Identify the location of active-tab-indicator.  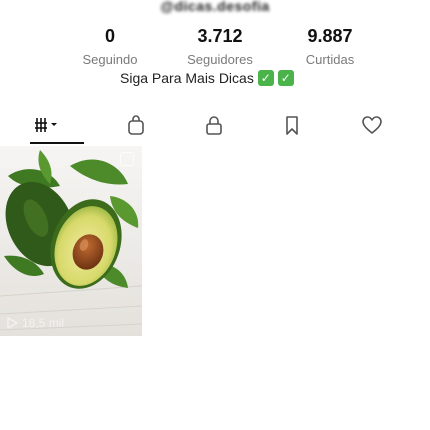
(57, 143).